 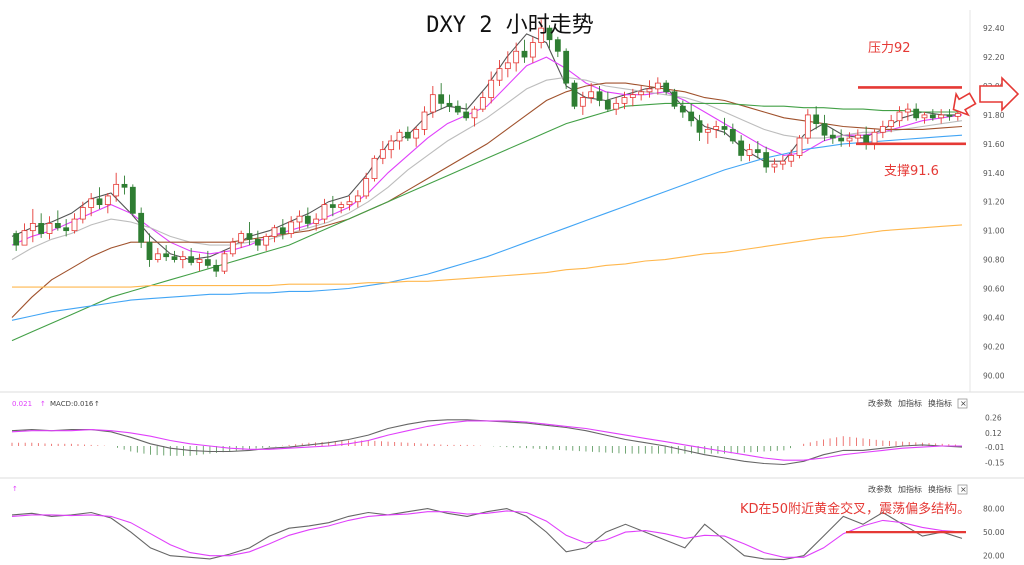 What do you see at coordinates (880, 403) in the screenshot?
I see `macd-params-button: 改参数` at bounding box center [880, 403].